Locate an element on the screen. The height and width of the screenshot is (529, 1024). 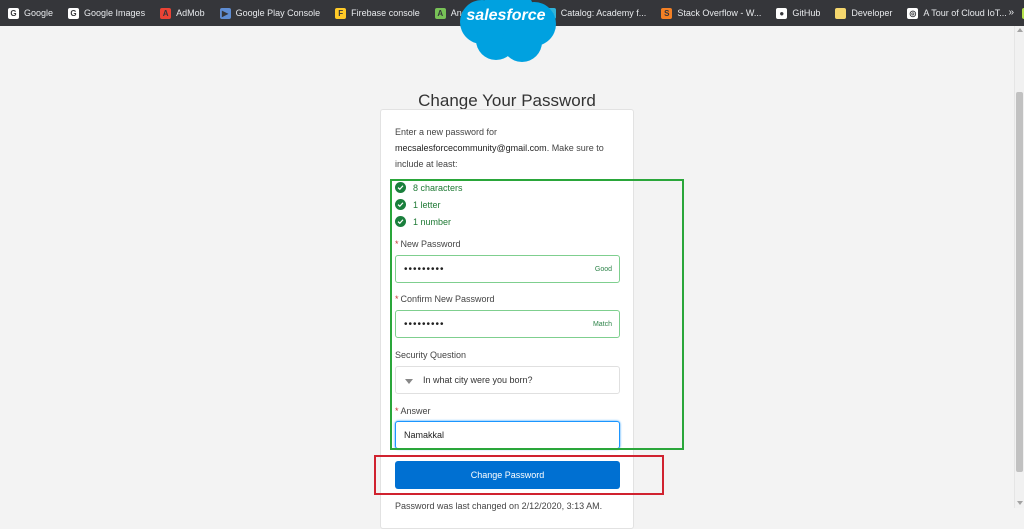
bookmark-github: ● GitHub is located at coordinates (798, 13).